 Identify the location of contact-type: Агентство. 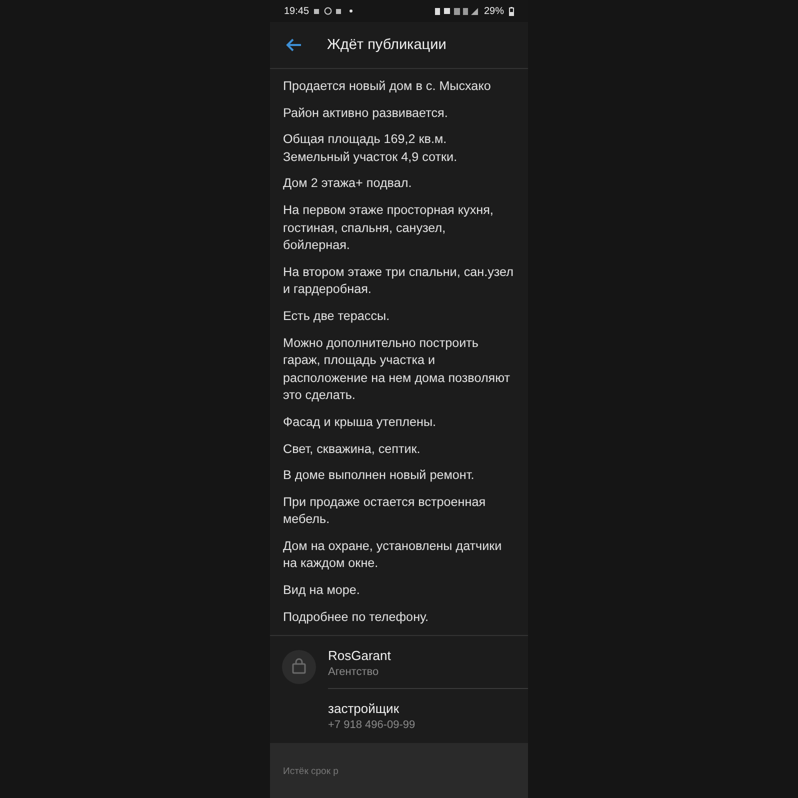
(354, 672).